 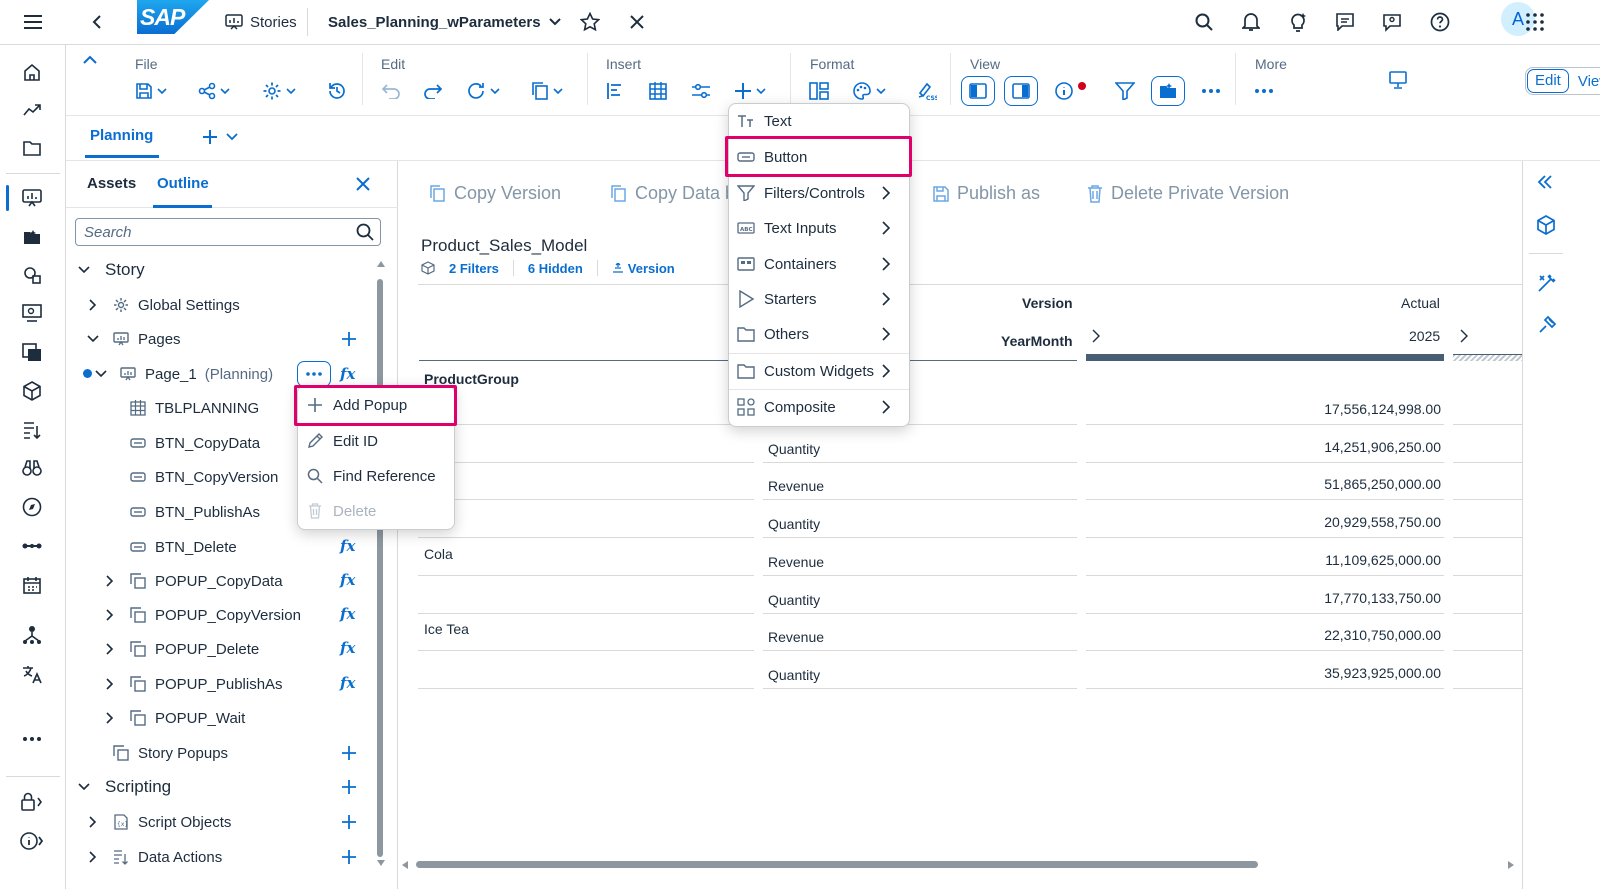 What do you see at coordinates (32, 148) in the screenshot?
I see `folder-icon` at bounding box center [32, 148].